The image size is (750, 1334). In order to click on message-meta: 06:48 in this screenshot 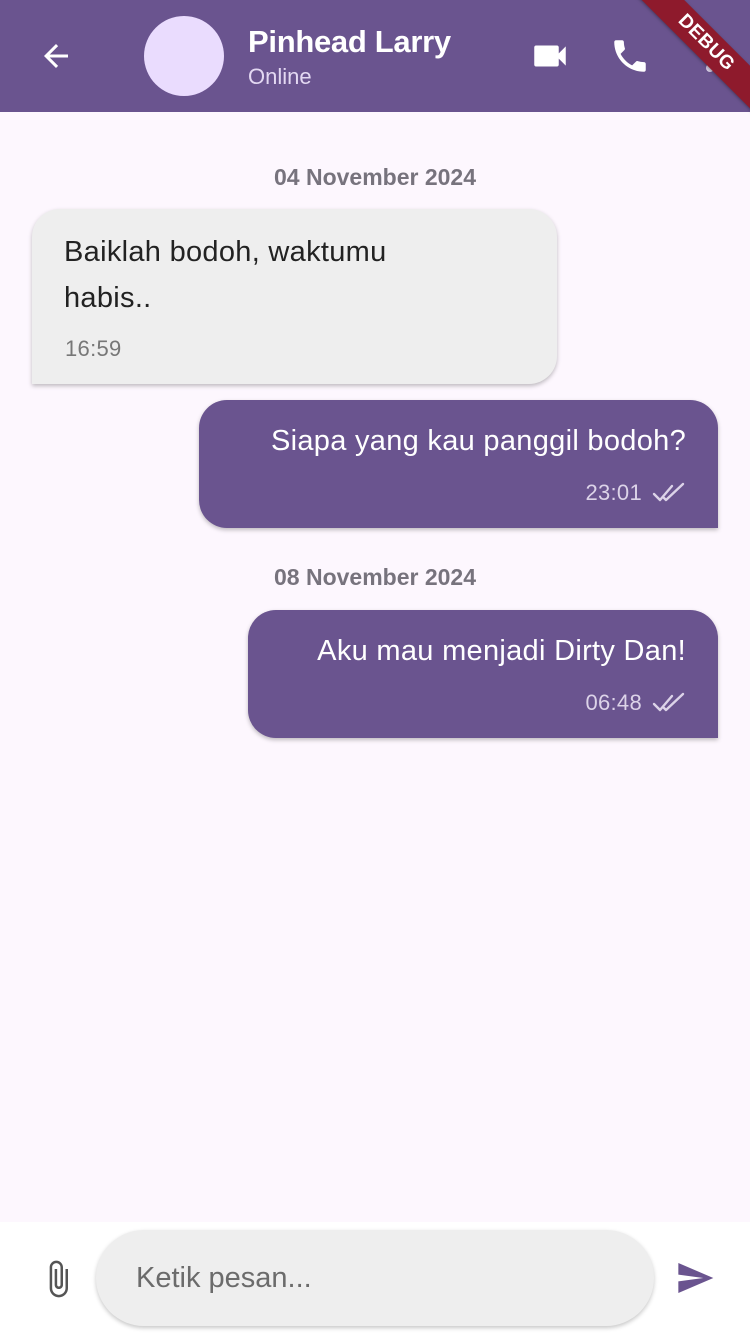, I will do `click(635, 703)`.